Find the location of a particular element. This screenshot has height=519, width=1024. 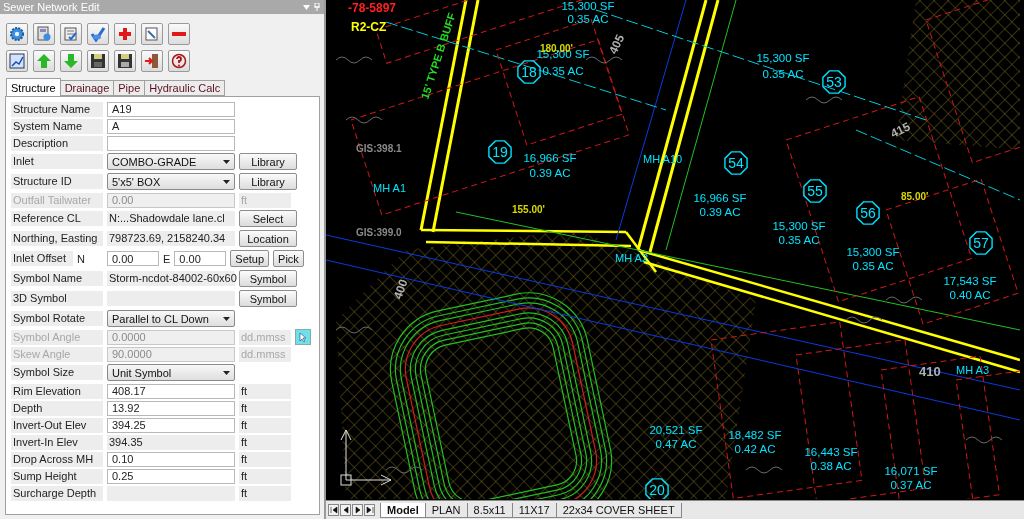

dropdown: 5'x5' BOX is located at coordinates (171, 181).